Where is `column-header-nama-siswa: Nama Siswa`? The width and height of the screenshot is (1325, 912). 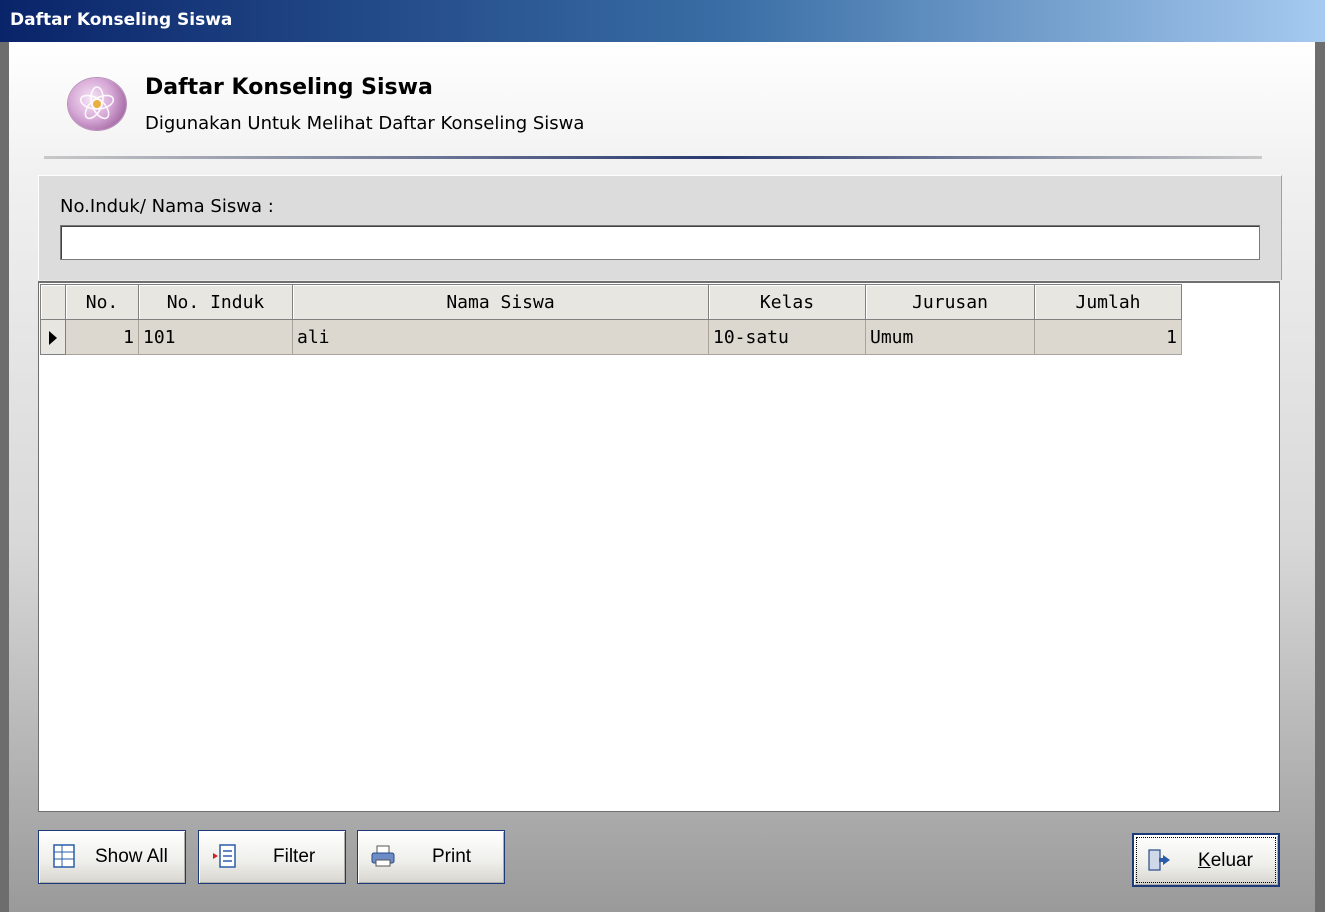
column-header-nama-siswa: Nama Siswa is located at coordinates (500, 302).